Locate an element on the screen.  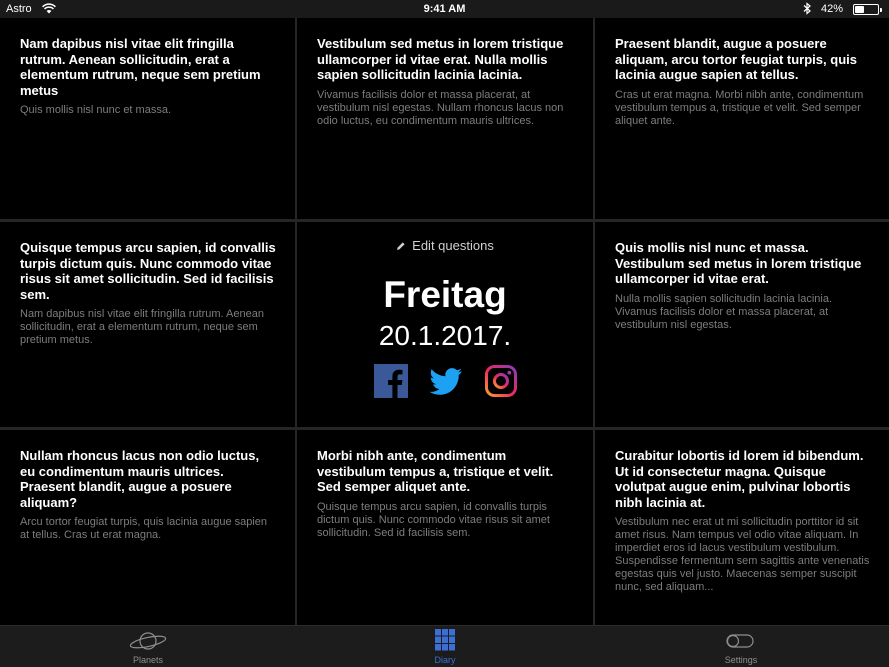
day-title: Freitag is located at coordinates (445, 294).